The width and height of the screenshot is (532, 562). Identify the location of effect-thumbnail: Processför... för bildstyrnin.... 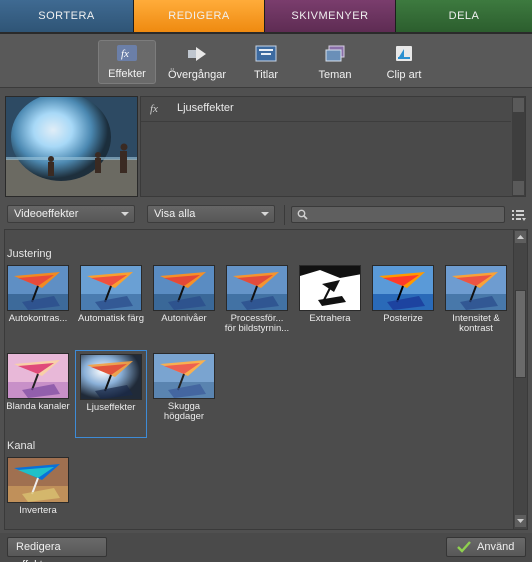
(257, 299).